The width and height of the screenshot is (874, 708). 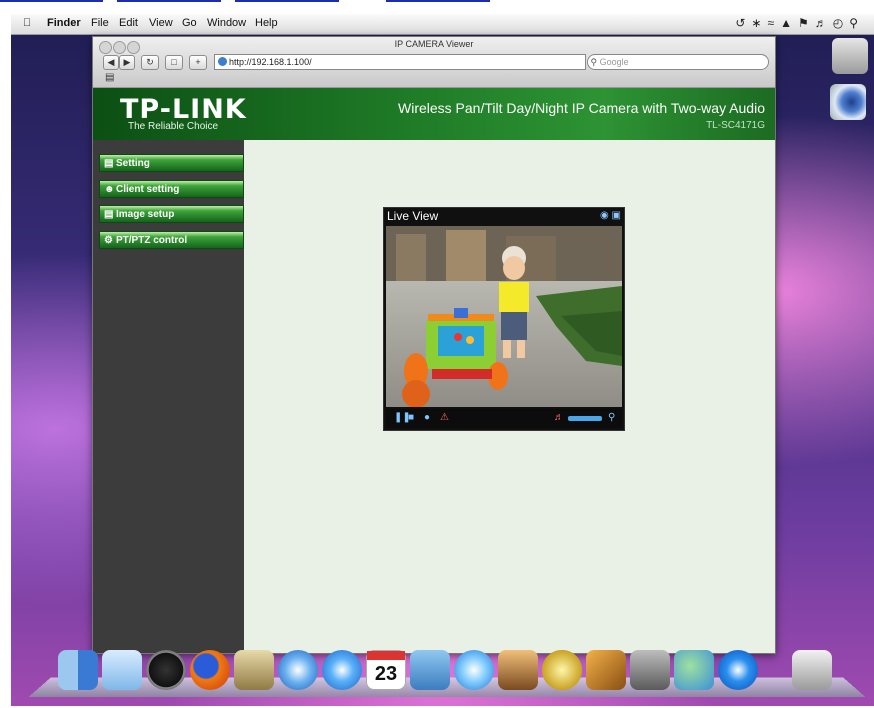 I want to click on bookmarks-icon: ▤, so click(x=109, y=77).